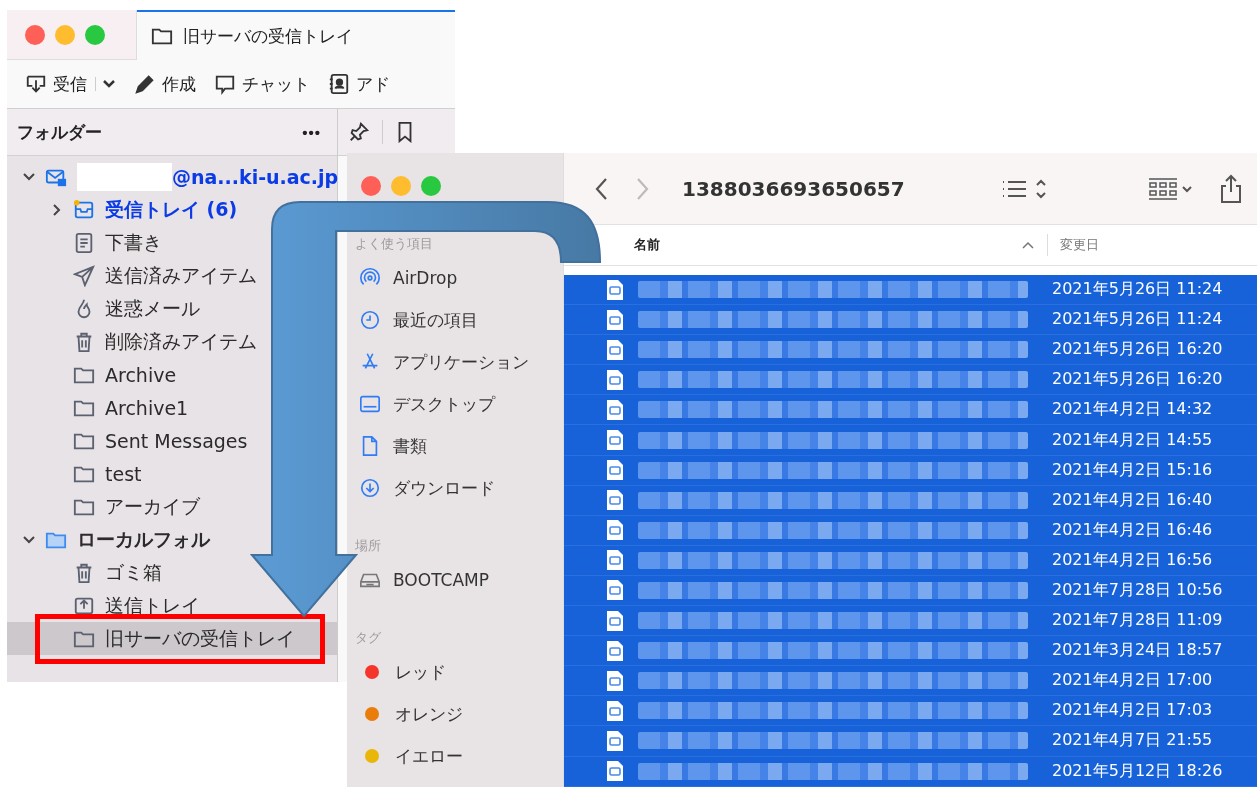 This screenshot has height=787, width=1257. Describe the element at coordinates (370, 488) in the screenshot. I see `download-icon` at that location.